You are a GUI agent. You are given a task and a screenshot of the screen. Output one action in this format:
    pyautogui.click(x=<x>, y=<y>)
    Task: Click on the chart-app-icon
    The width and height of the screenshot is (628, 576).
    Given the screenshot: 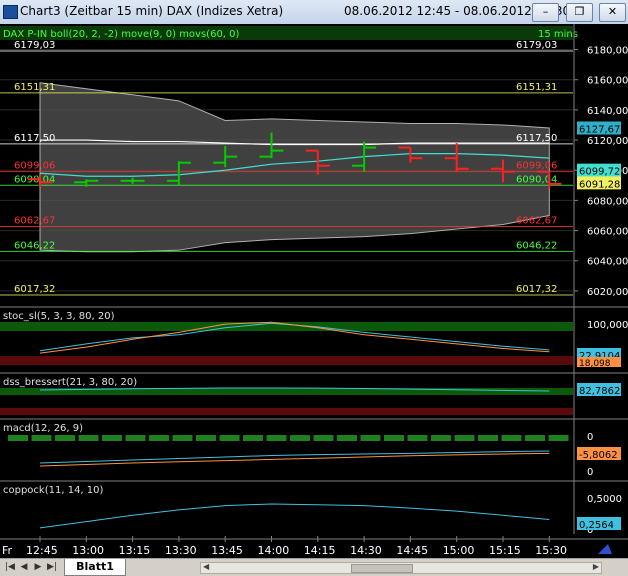 What is the action you would take?
    pyautogui.click(x=10, y=12)
    